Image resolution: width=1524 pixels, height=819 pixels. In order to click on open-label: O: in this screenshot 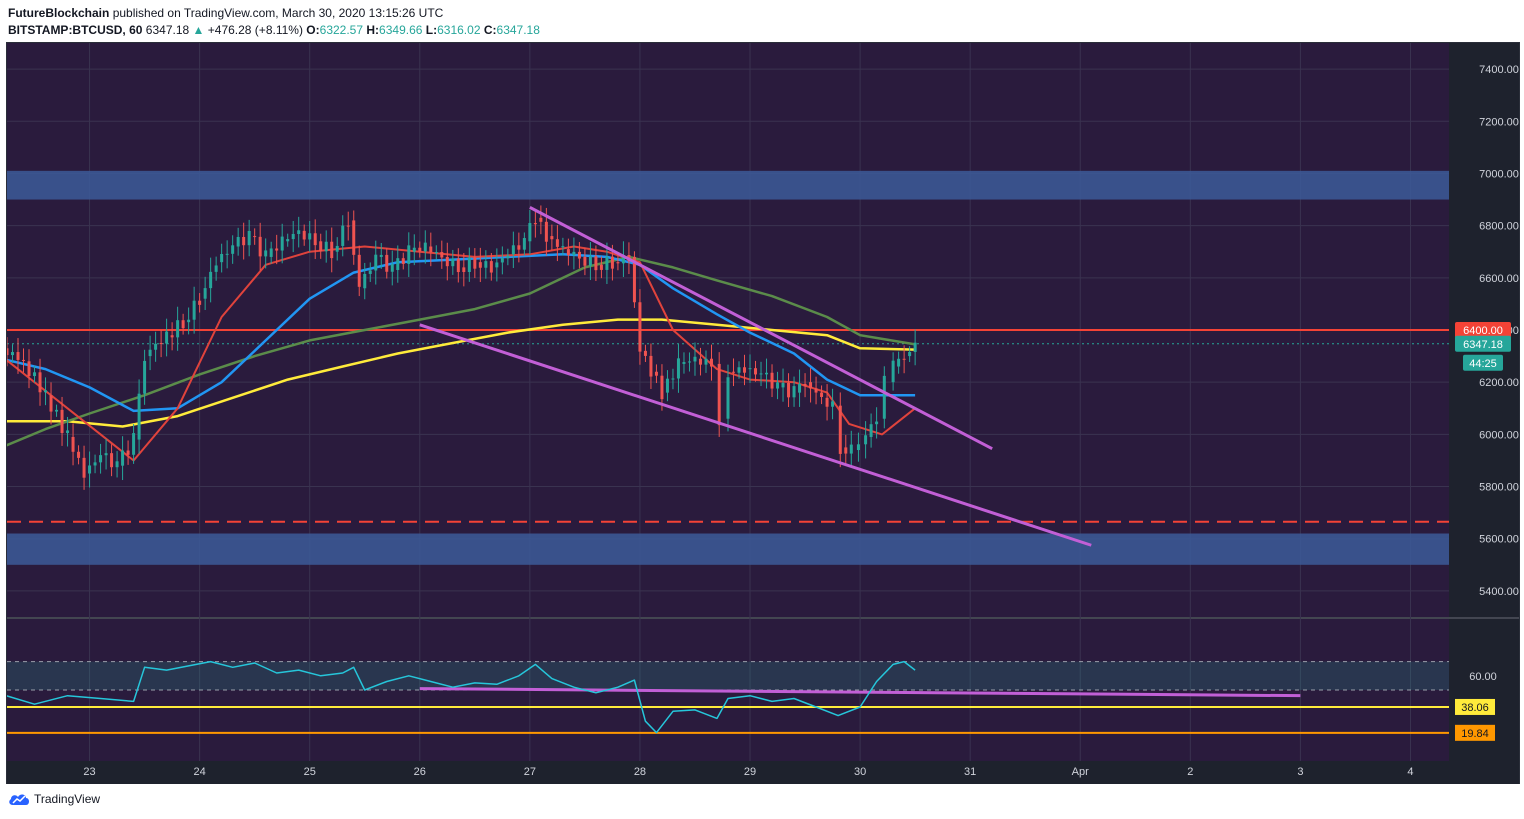, I will do `click(313, 30)`.